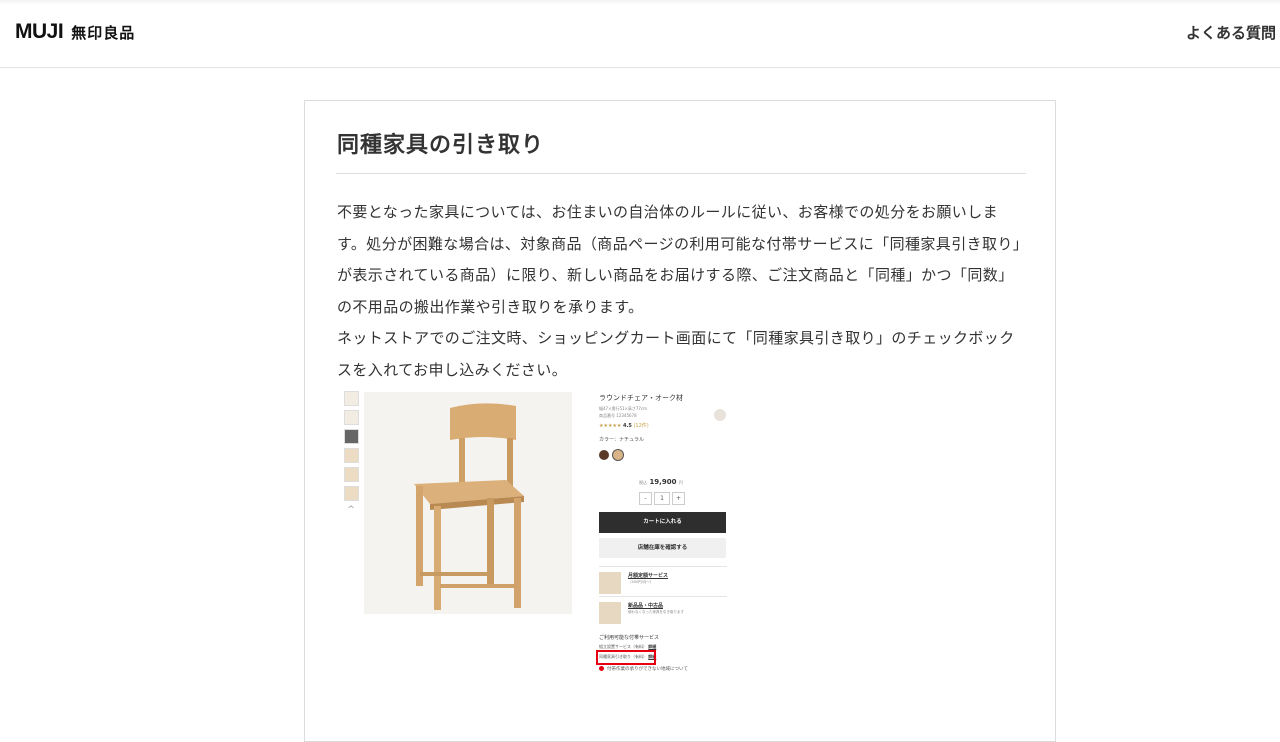  What do you see at coordinates (681, 173) in the screenshot?
I see `title-divider` at bounding box center [681, 173].